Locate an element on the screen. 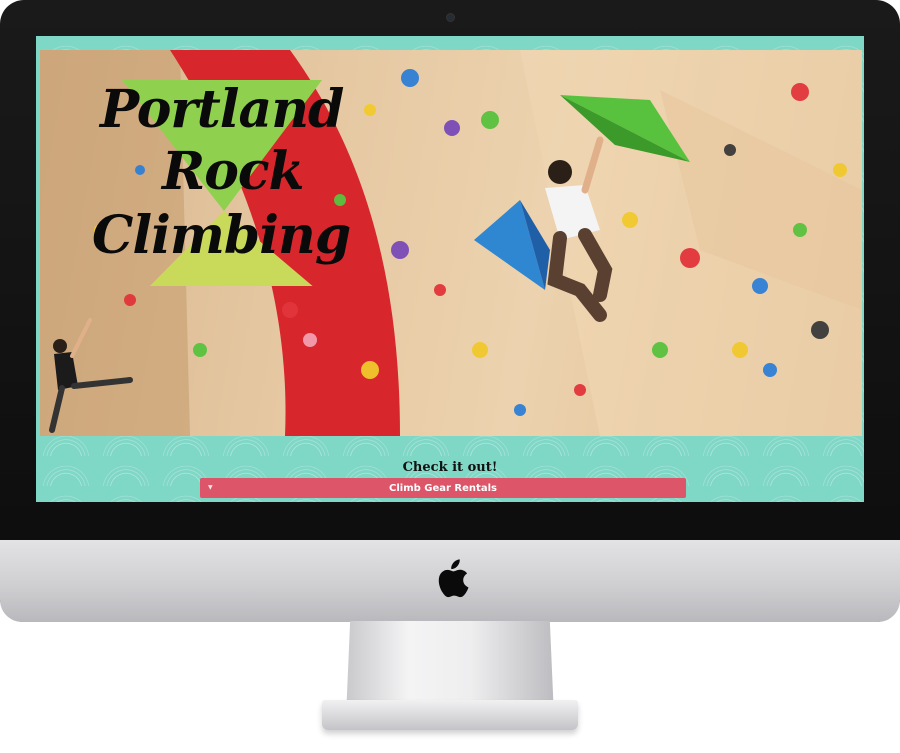 Image resolution: width=900 pixels, height=753 pixels. select-value: Climb Gear Rentals is located at coordinates (443, 488).